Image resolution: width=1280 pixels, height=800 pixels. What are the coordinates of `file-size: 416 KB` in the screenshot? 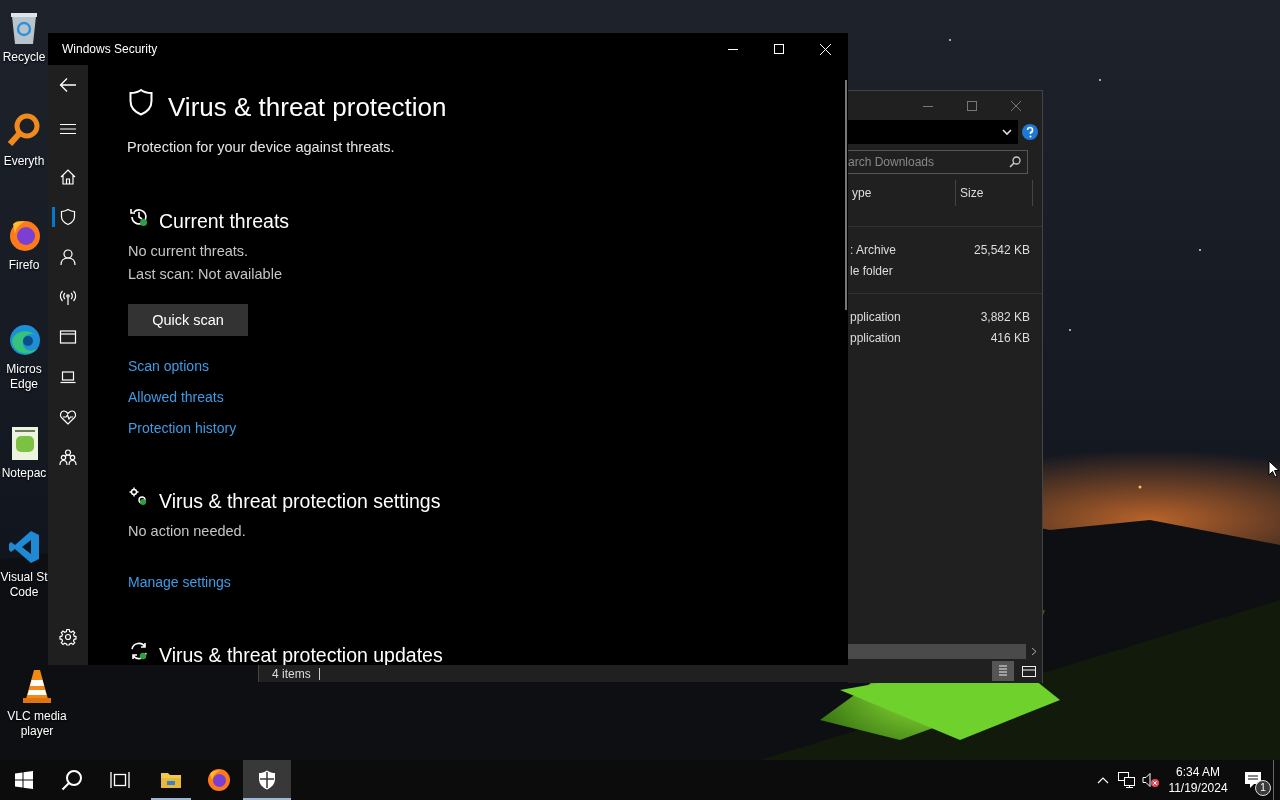 It's located at (1009, 337).